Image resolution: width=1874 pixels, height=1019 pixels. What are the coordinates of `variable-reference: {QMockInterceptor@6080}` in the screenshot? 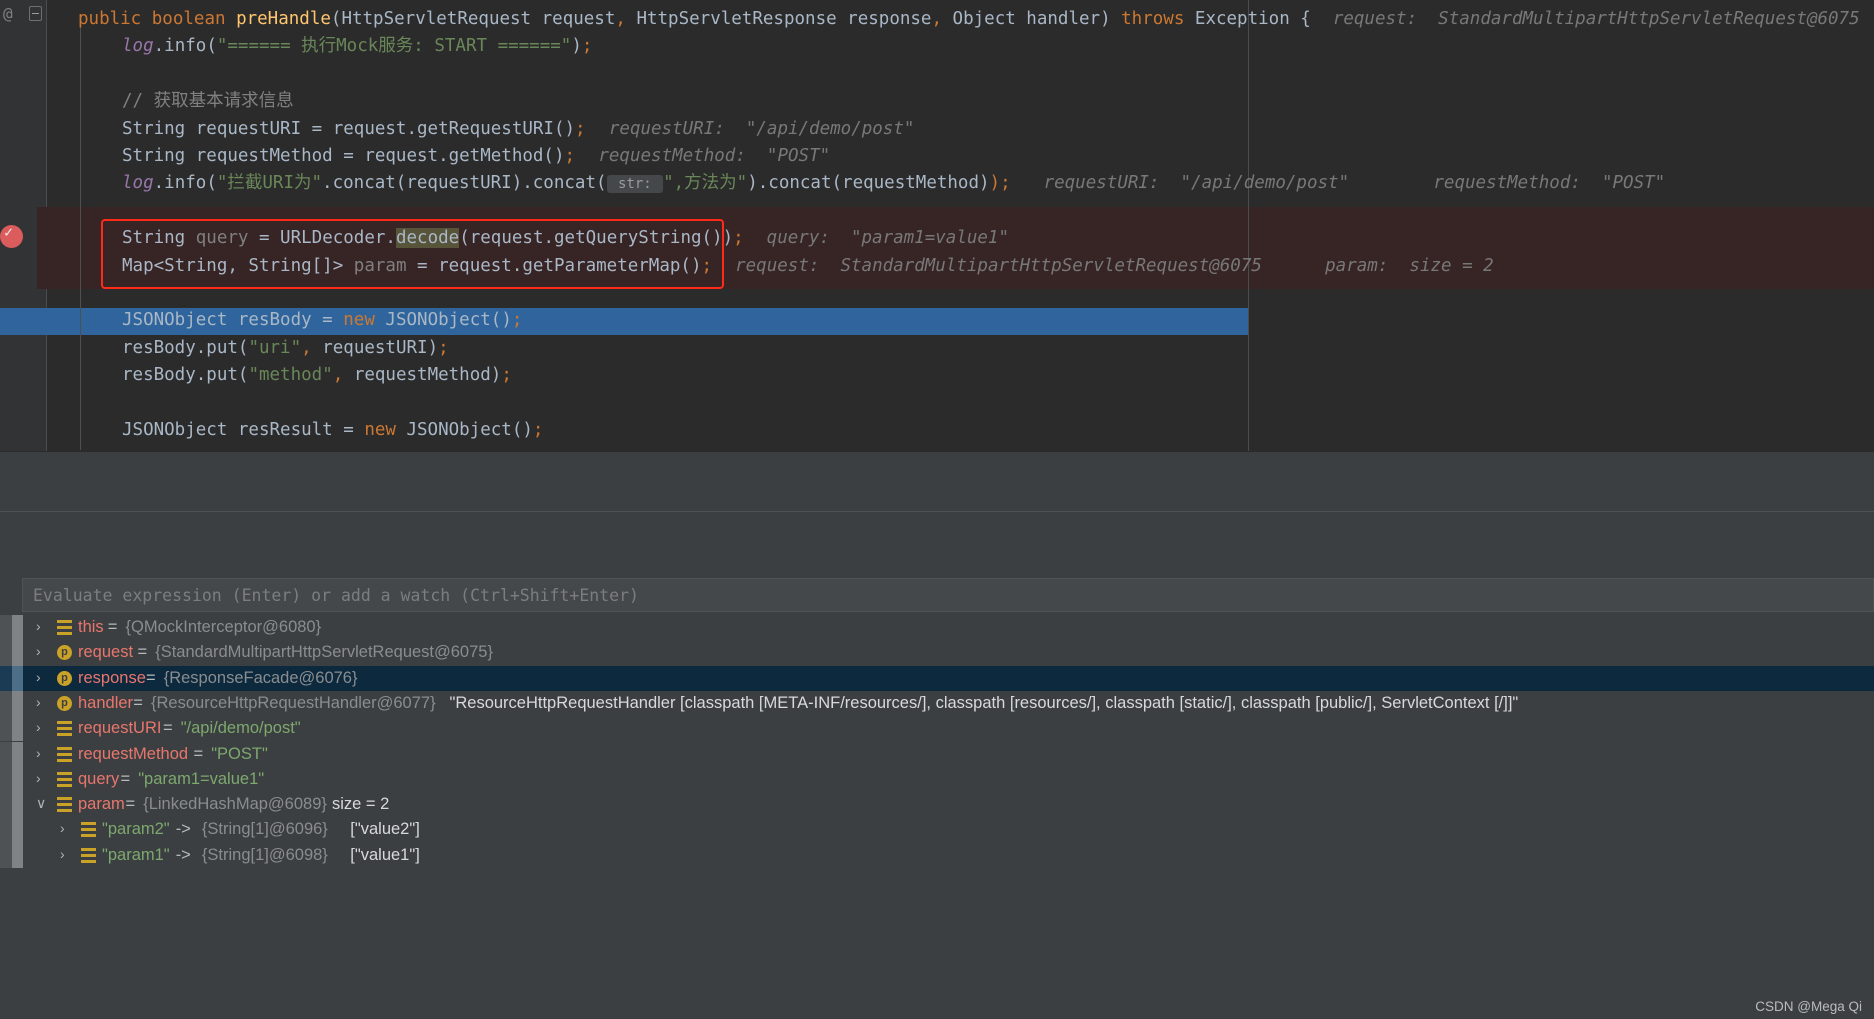 It's located at (223, 627).